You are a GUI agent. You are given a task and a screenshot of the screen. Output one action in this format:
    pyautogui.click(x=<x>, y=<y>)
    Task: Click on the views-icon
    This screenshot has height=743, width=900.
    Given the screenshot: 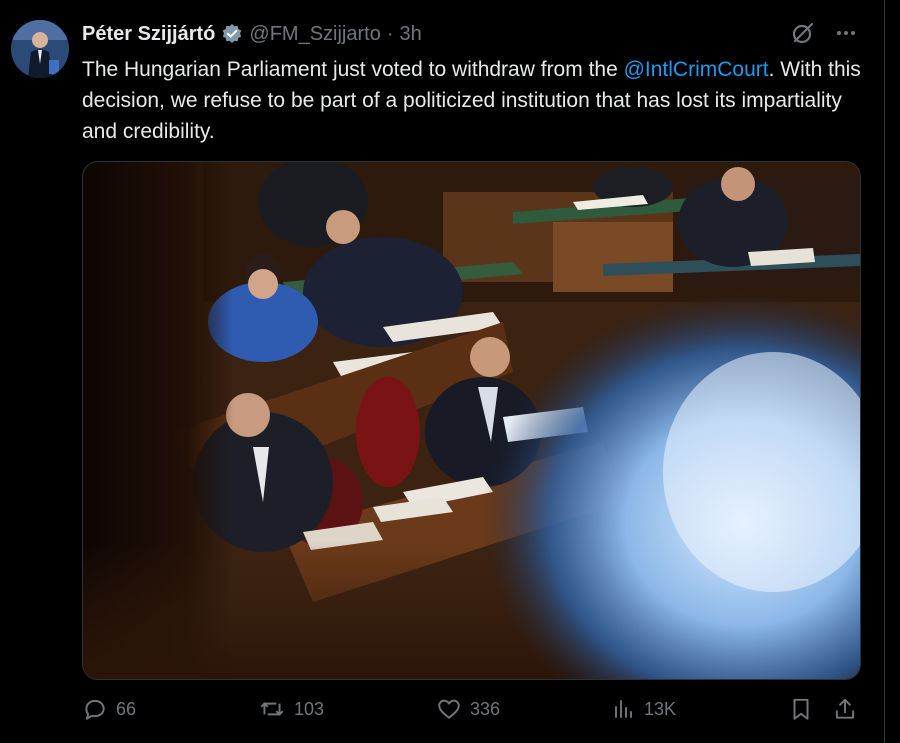 What is the action you would take?
    pyautogui.click(x=624, y=709)
    